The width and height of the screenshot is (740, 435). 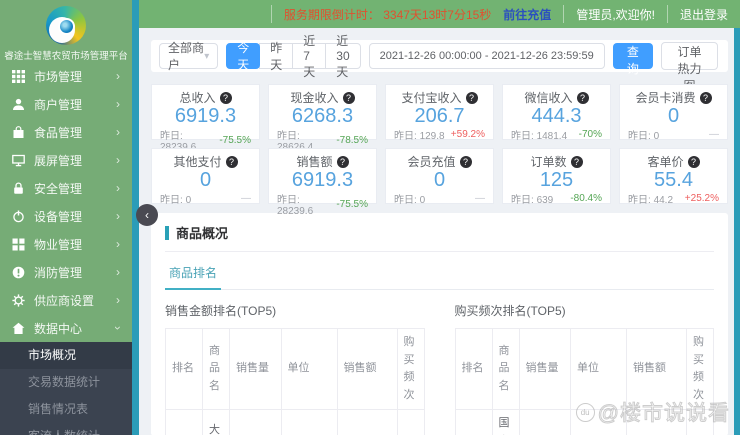 I want to click on tab-goods-ranking: 商品排名, so click(x=193, y=273).